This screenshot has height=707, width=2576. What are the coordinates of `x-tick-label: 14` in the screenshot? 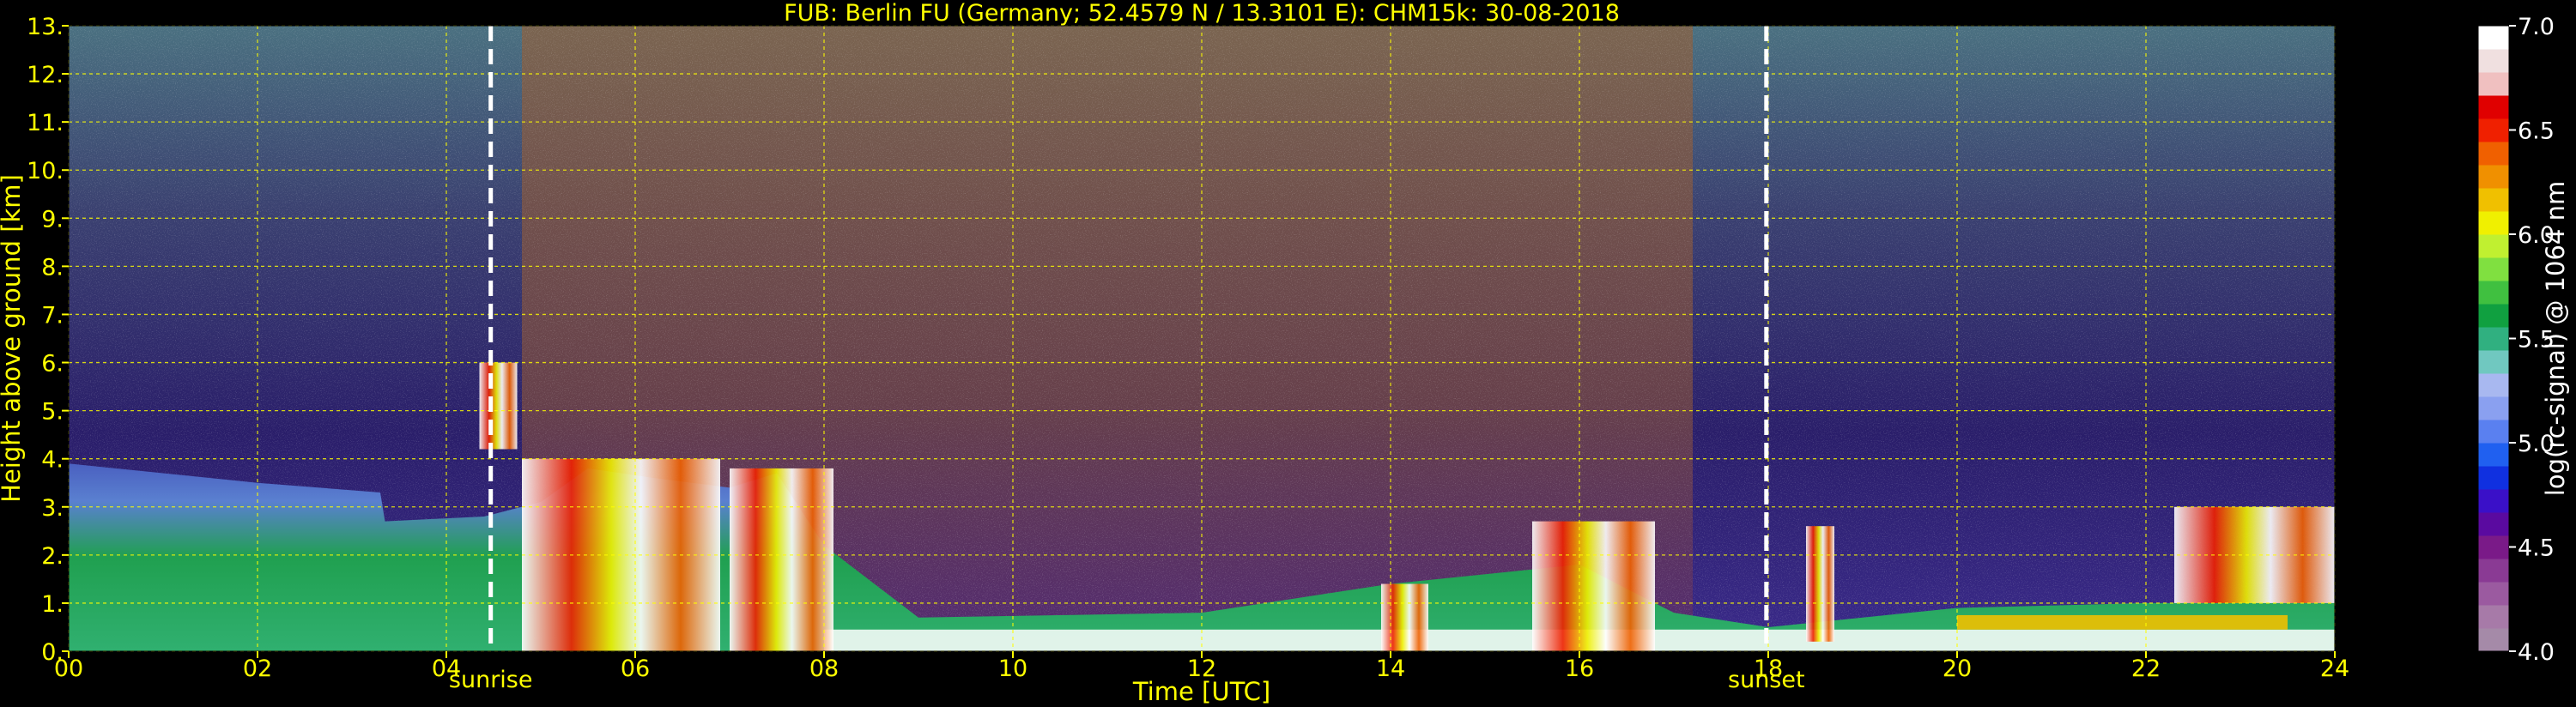 It's located at (1390, 669).